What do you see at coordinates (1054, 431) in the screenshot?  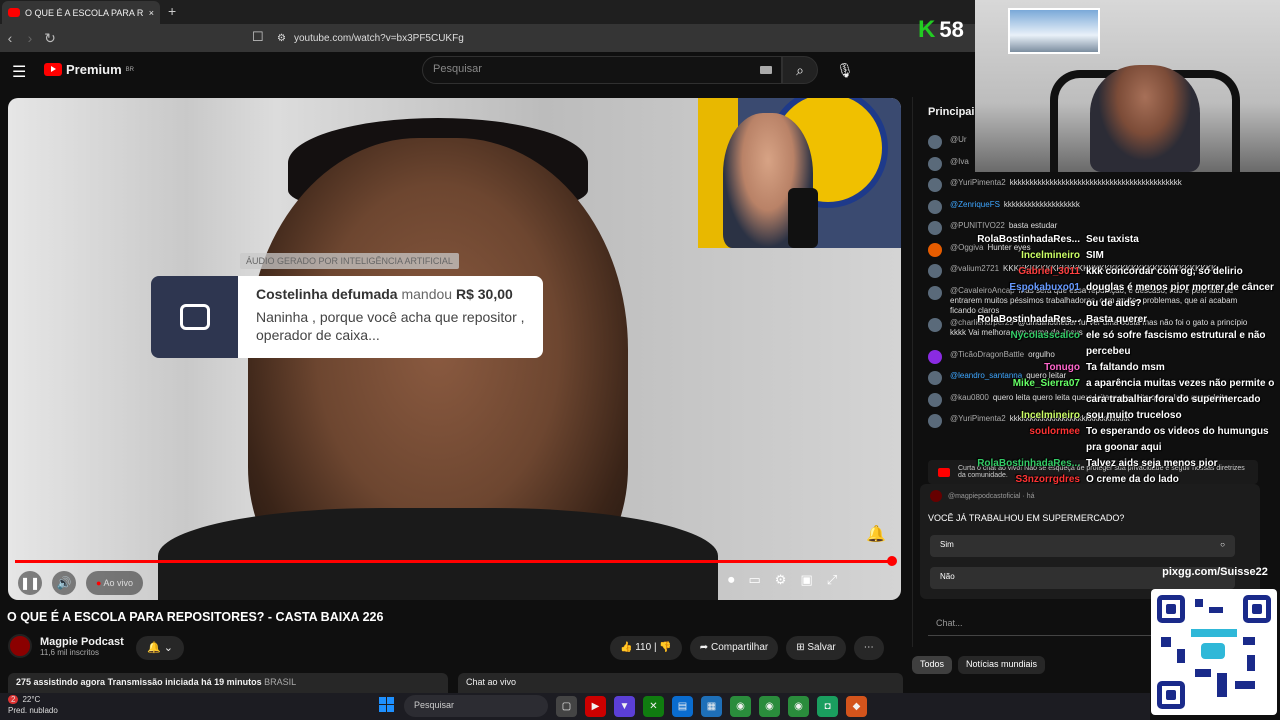 I see `overlay-chat-name: soulormee` at bounding box center [1054, 431].